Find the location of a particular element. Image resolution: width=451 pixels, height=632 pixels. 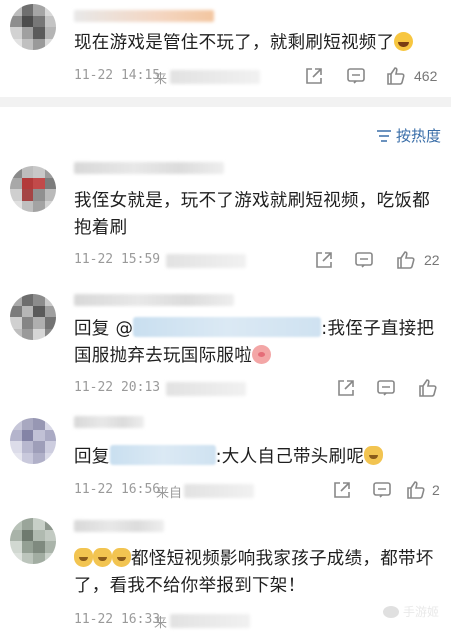

like-count: 22 is located at coordinates (432, 260).